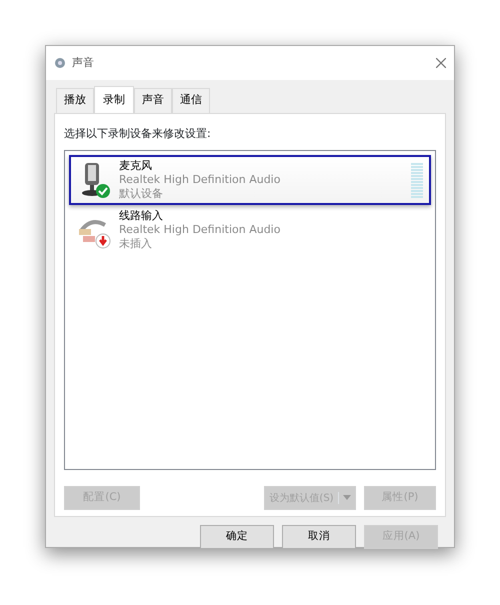 The width and height of the screenshot is (500, 605). What do you see at coordinates (141, 216) in the screenshot?
I see `device-name: 线路输入` at bounding box center [141, 216].